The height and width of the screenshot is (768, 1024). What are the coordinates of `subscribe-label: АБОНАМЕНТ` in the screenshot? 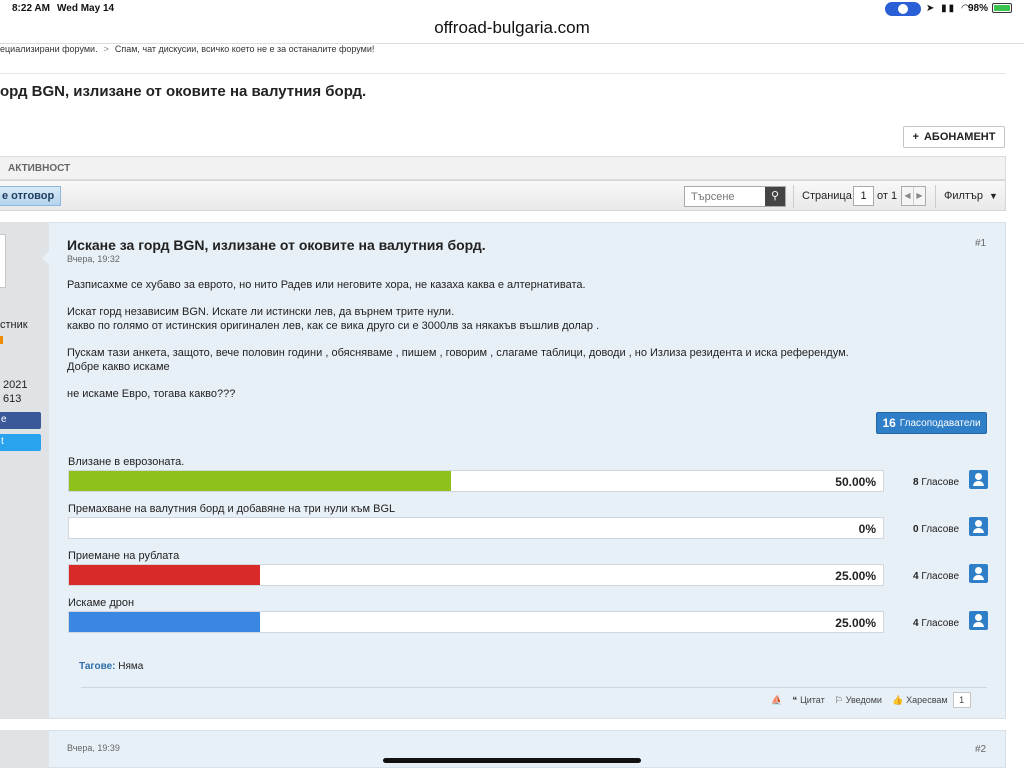 It's located at (959, 137).